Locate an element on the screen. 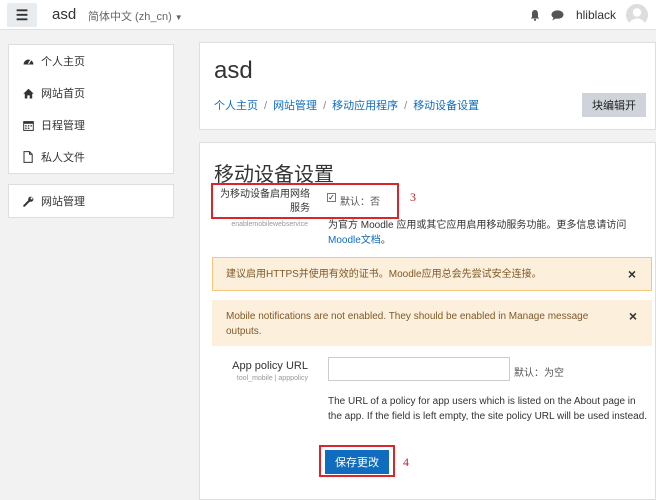 The width and height of the screenshot is (656, 500). sidebar-admin-nav: 网站管理 is located at coordinates (91, 201).